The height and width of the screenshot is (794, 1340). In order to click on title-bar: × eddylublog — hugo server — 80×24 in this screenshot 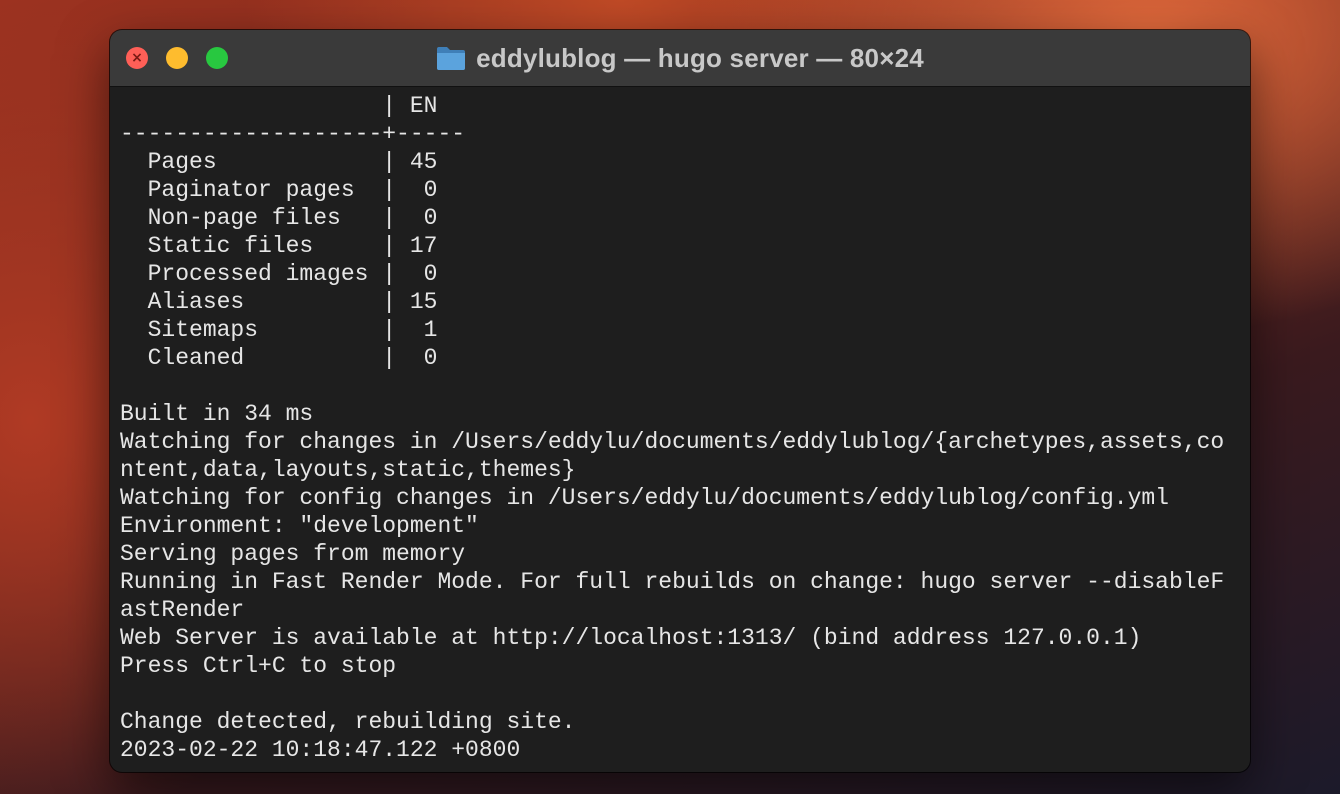, I will do `click(680, 58)`.